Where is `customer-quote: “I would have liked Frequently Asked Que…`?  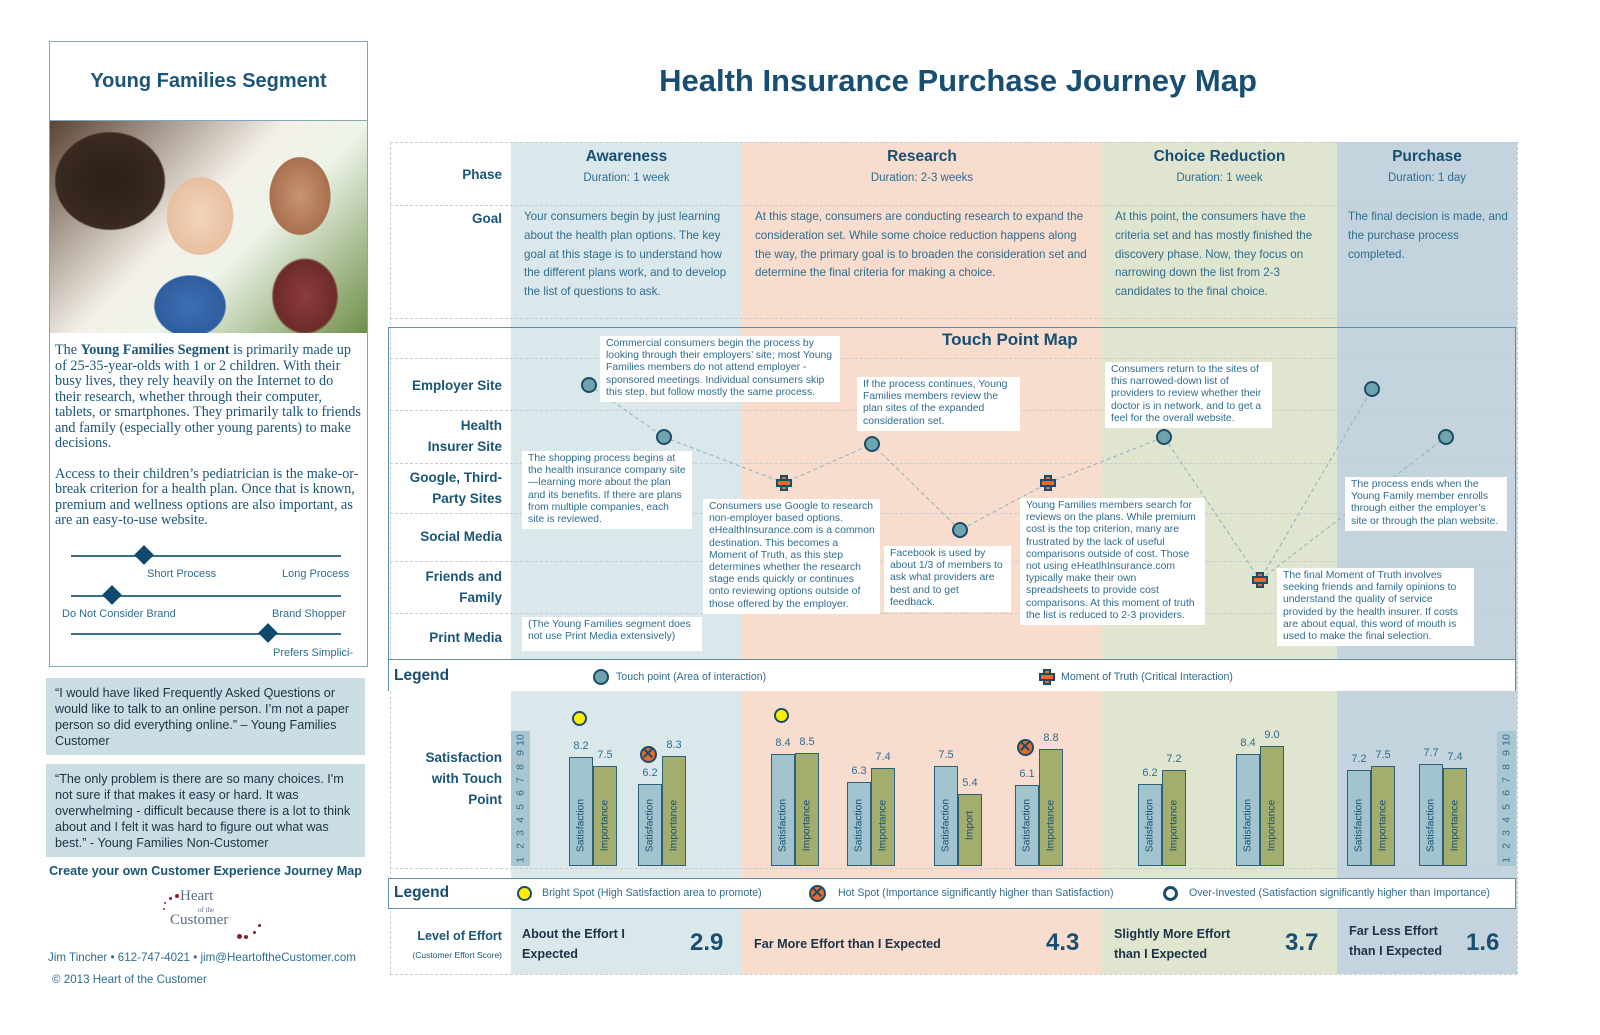
customer-quote: “I would have liked Frequently Asked Que… is located at coordinates (205, 716).